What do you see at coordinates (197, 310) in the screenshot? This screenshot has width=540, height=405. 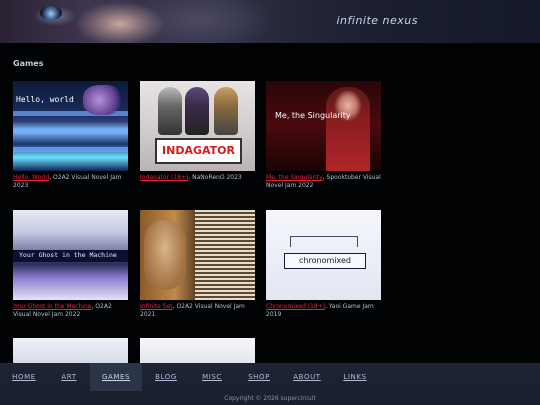 I see `game-caption: Infinite Set, O2A2 Visual Novel Jam 2021` at bounding box center [197, 310].